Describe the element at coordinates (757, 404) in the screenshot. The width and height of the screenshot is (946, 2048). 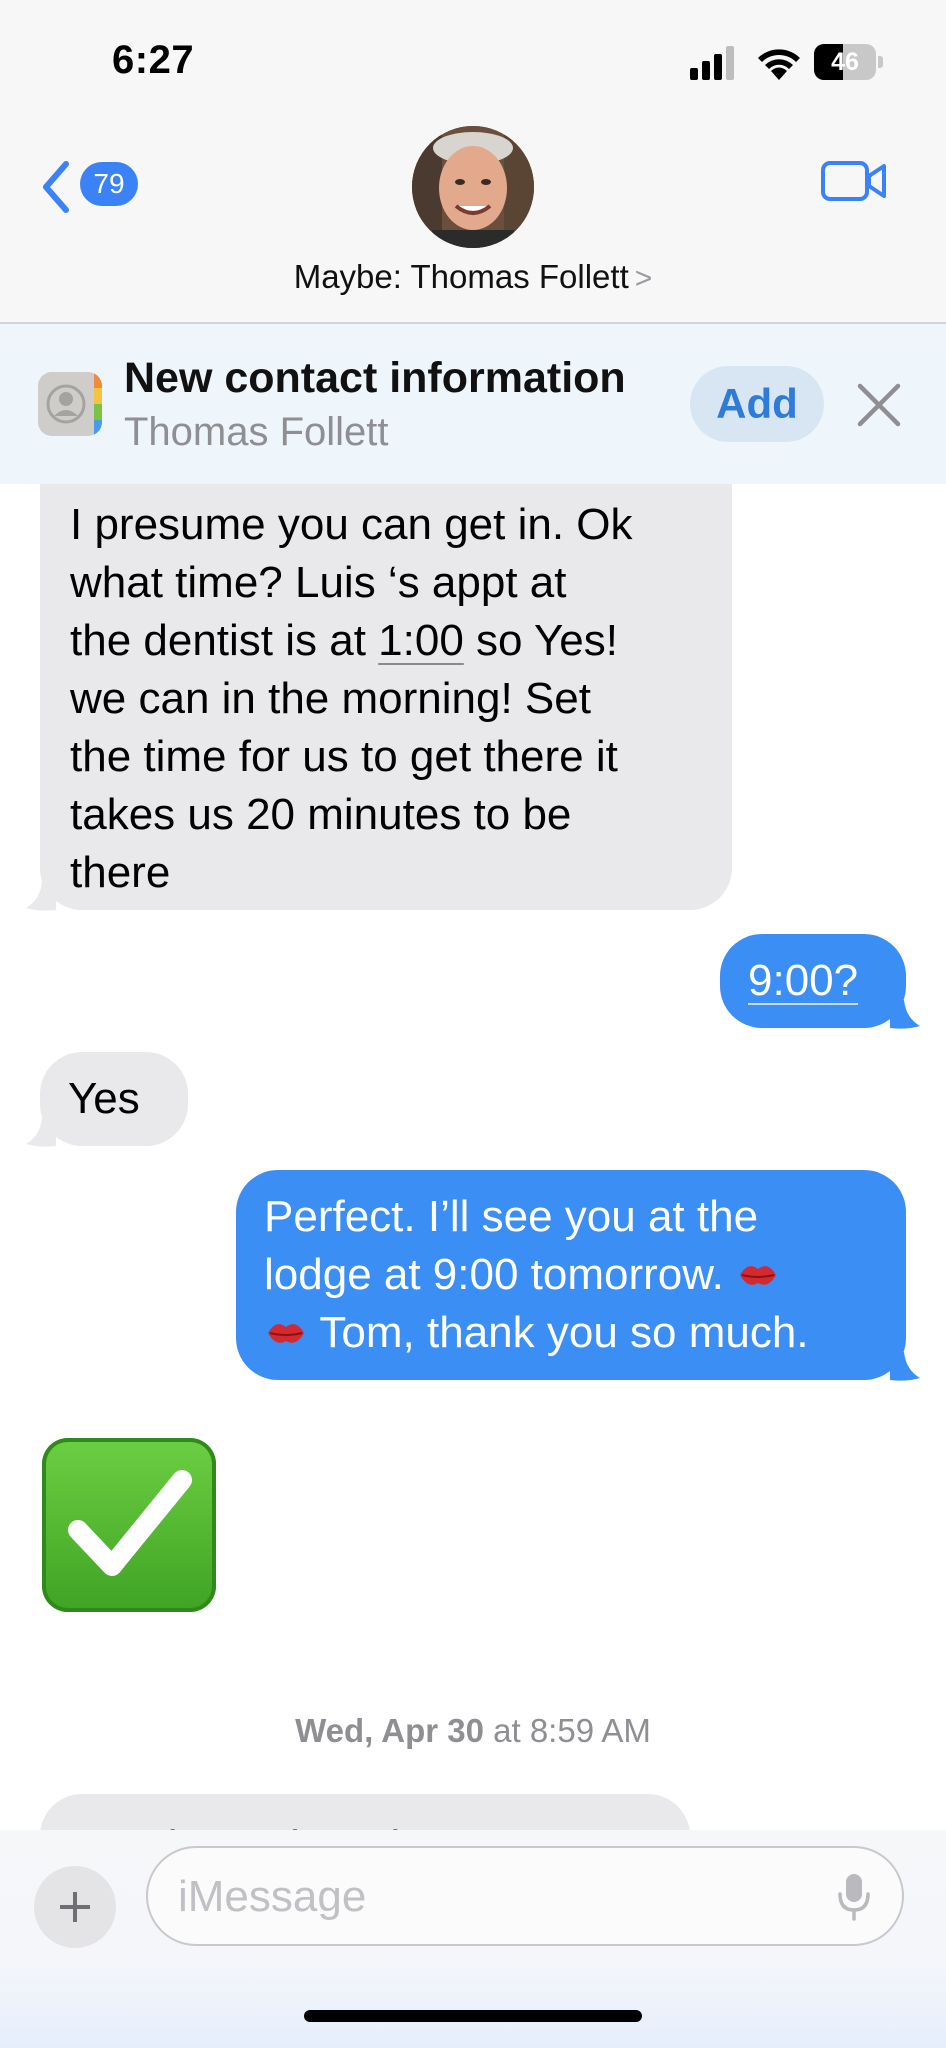
I see `add-contact-button: Add` at that location.